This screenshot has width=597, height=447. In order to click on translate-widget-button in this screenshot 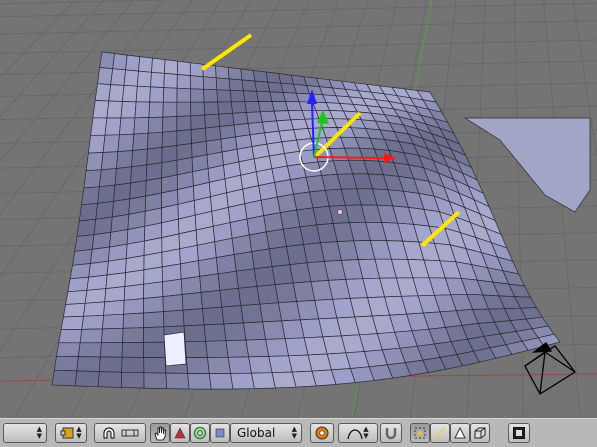, I will do `click(180, 433)`.